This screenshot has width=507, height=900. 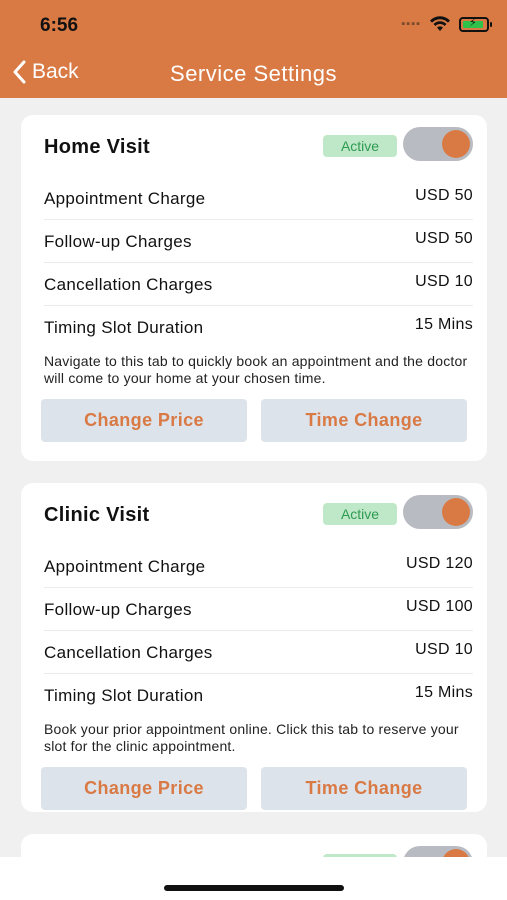 What do you see at coordinates (439, 606) in the screenshot?
I see `row-value: USD 100` at bounding box center [439, 606].